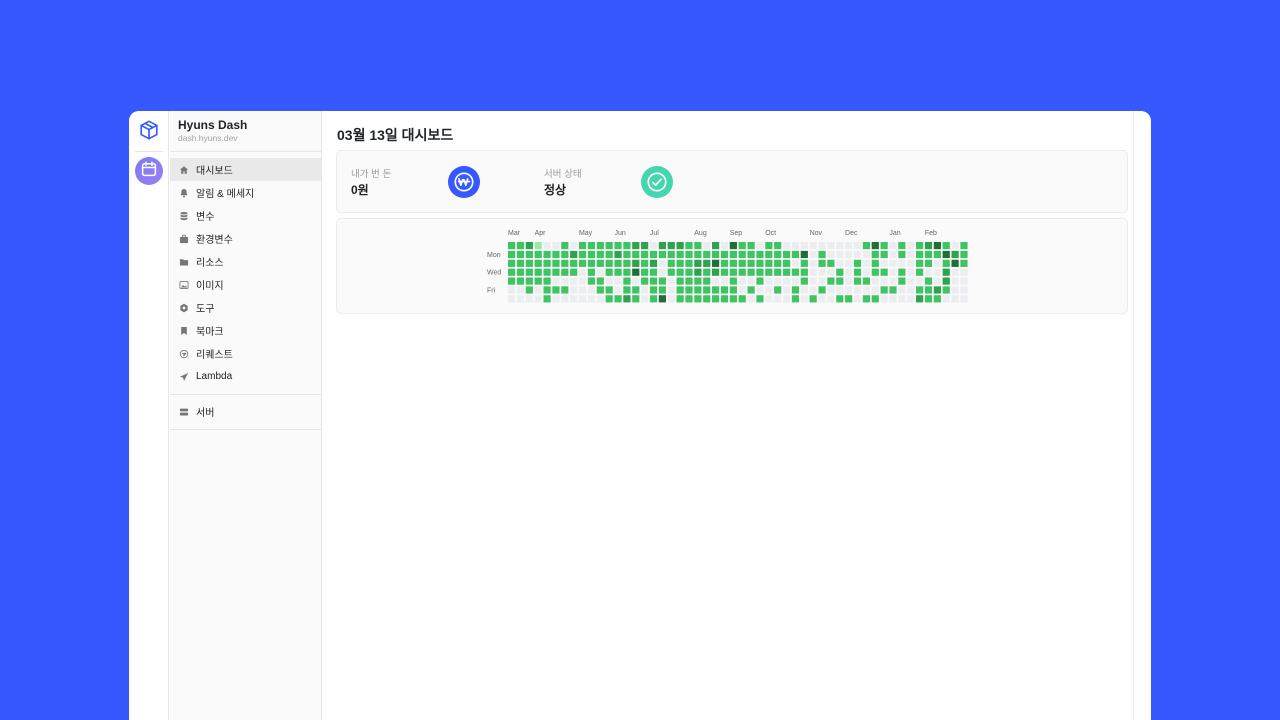 The height and width of the screenshot is (720, 1280). I want to click on sidebar-item-requests: 리퀘스트, so click(245, 353).